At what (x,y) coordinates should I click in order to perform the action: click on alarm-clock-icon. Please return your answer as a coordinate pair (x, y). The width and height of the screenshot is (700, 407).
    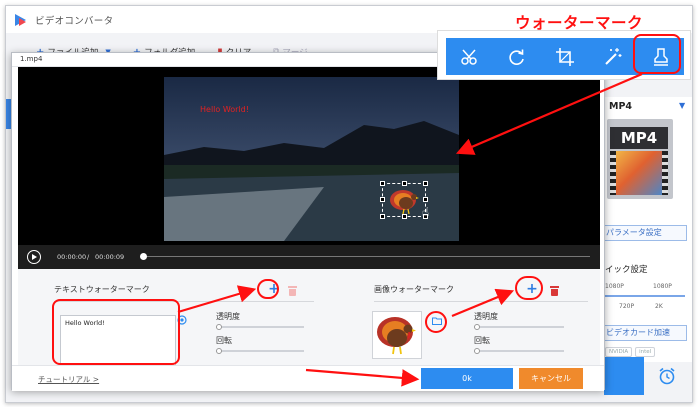
    Looking at the image, I should click on (667, 376).